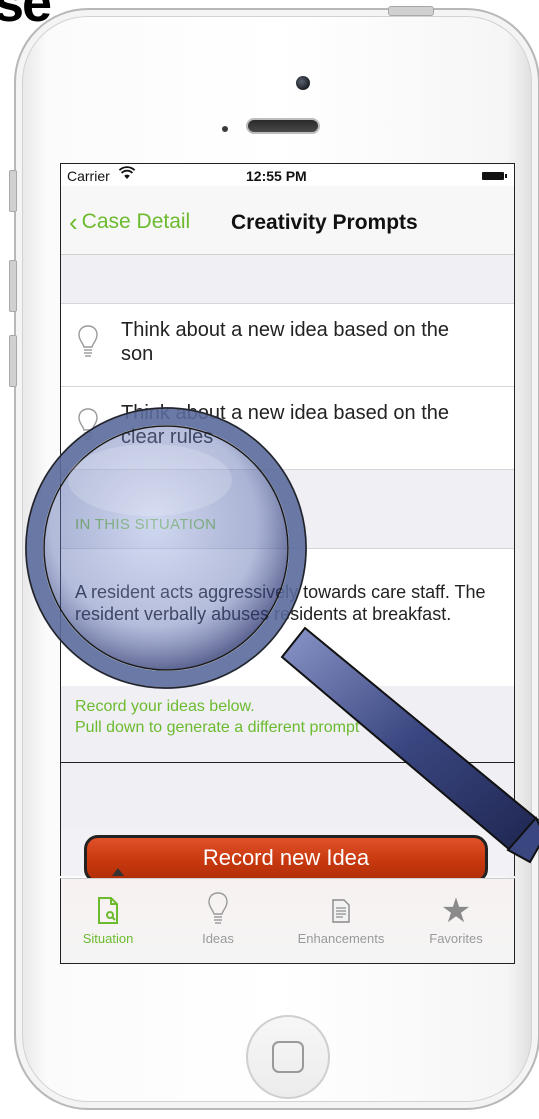 The width and height of the screenshot is (539, 1119). Describe the element at coordinates (341, 911) in the screenshot. I see `document-icon` at that location.